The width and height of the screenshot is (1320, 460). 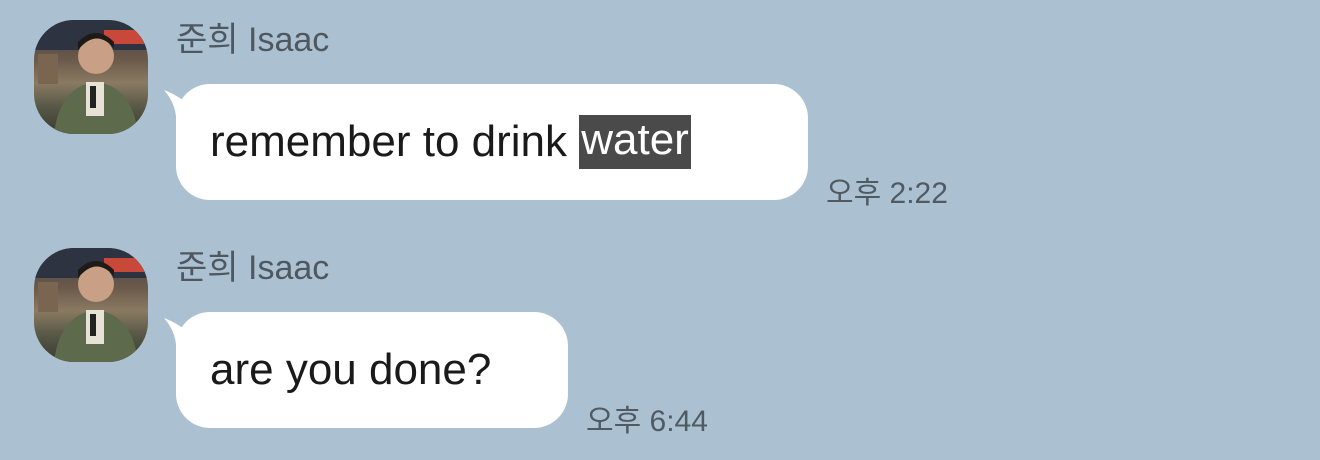 I want to click on message-bubble: are you done?, so click(x=372, y=370).